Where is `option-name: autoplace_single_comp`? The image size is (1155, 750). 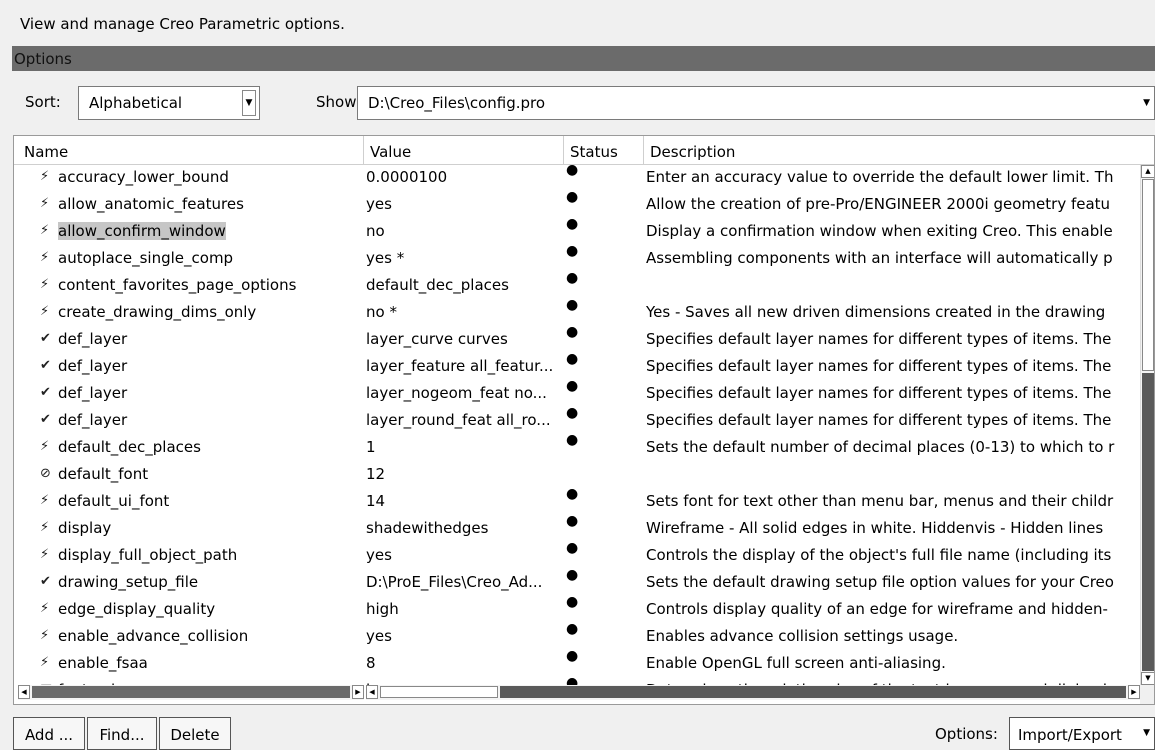 option-name: autoplace_single_comp is located at coordinates (208, 260).